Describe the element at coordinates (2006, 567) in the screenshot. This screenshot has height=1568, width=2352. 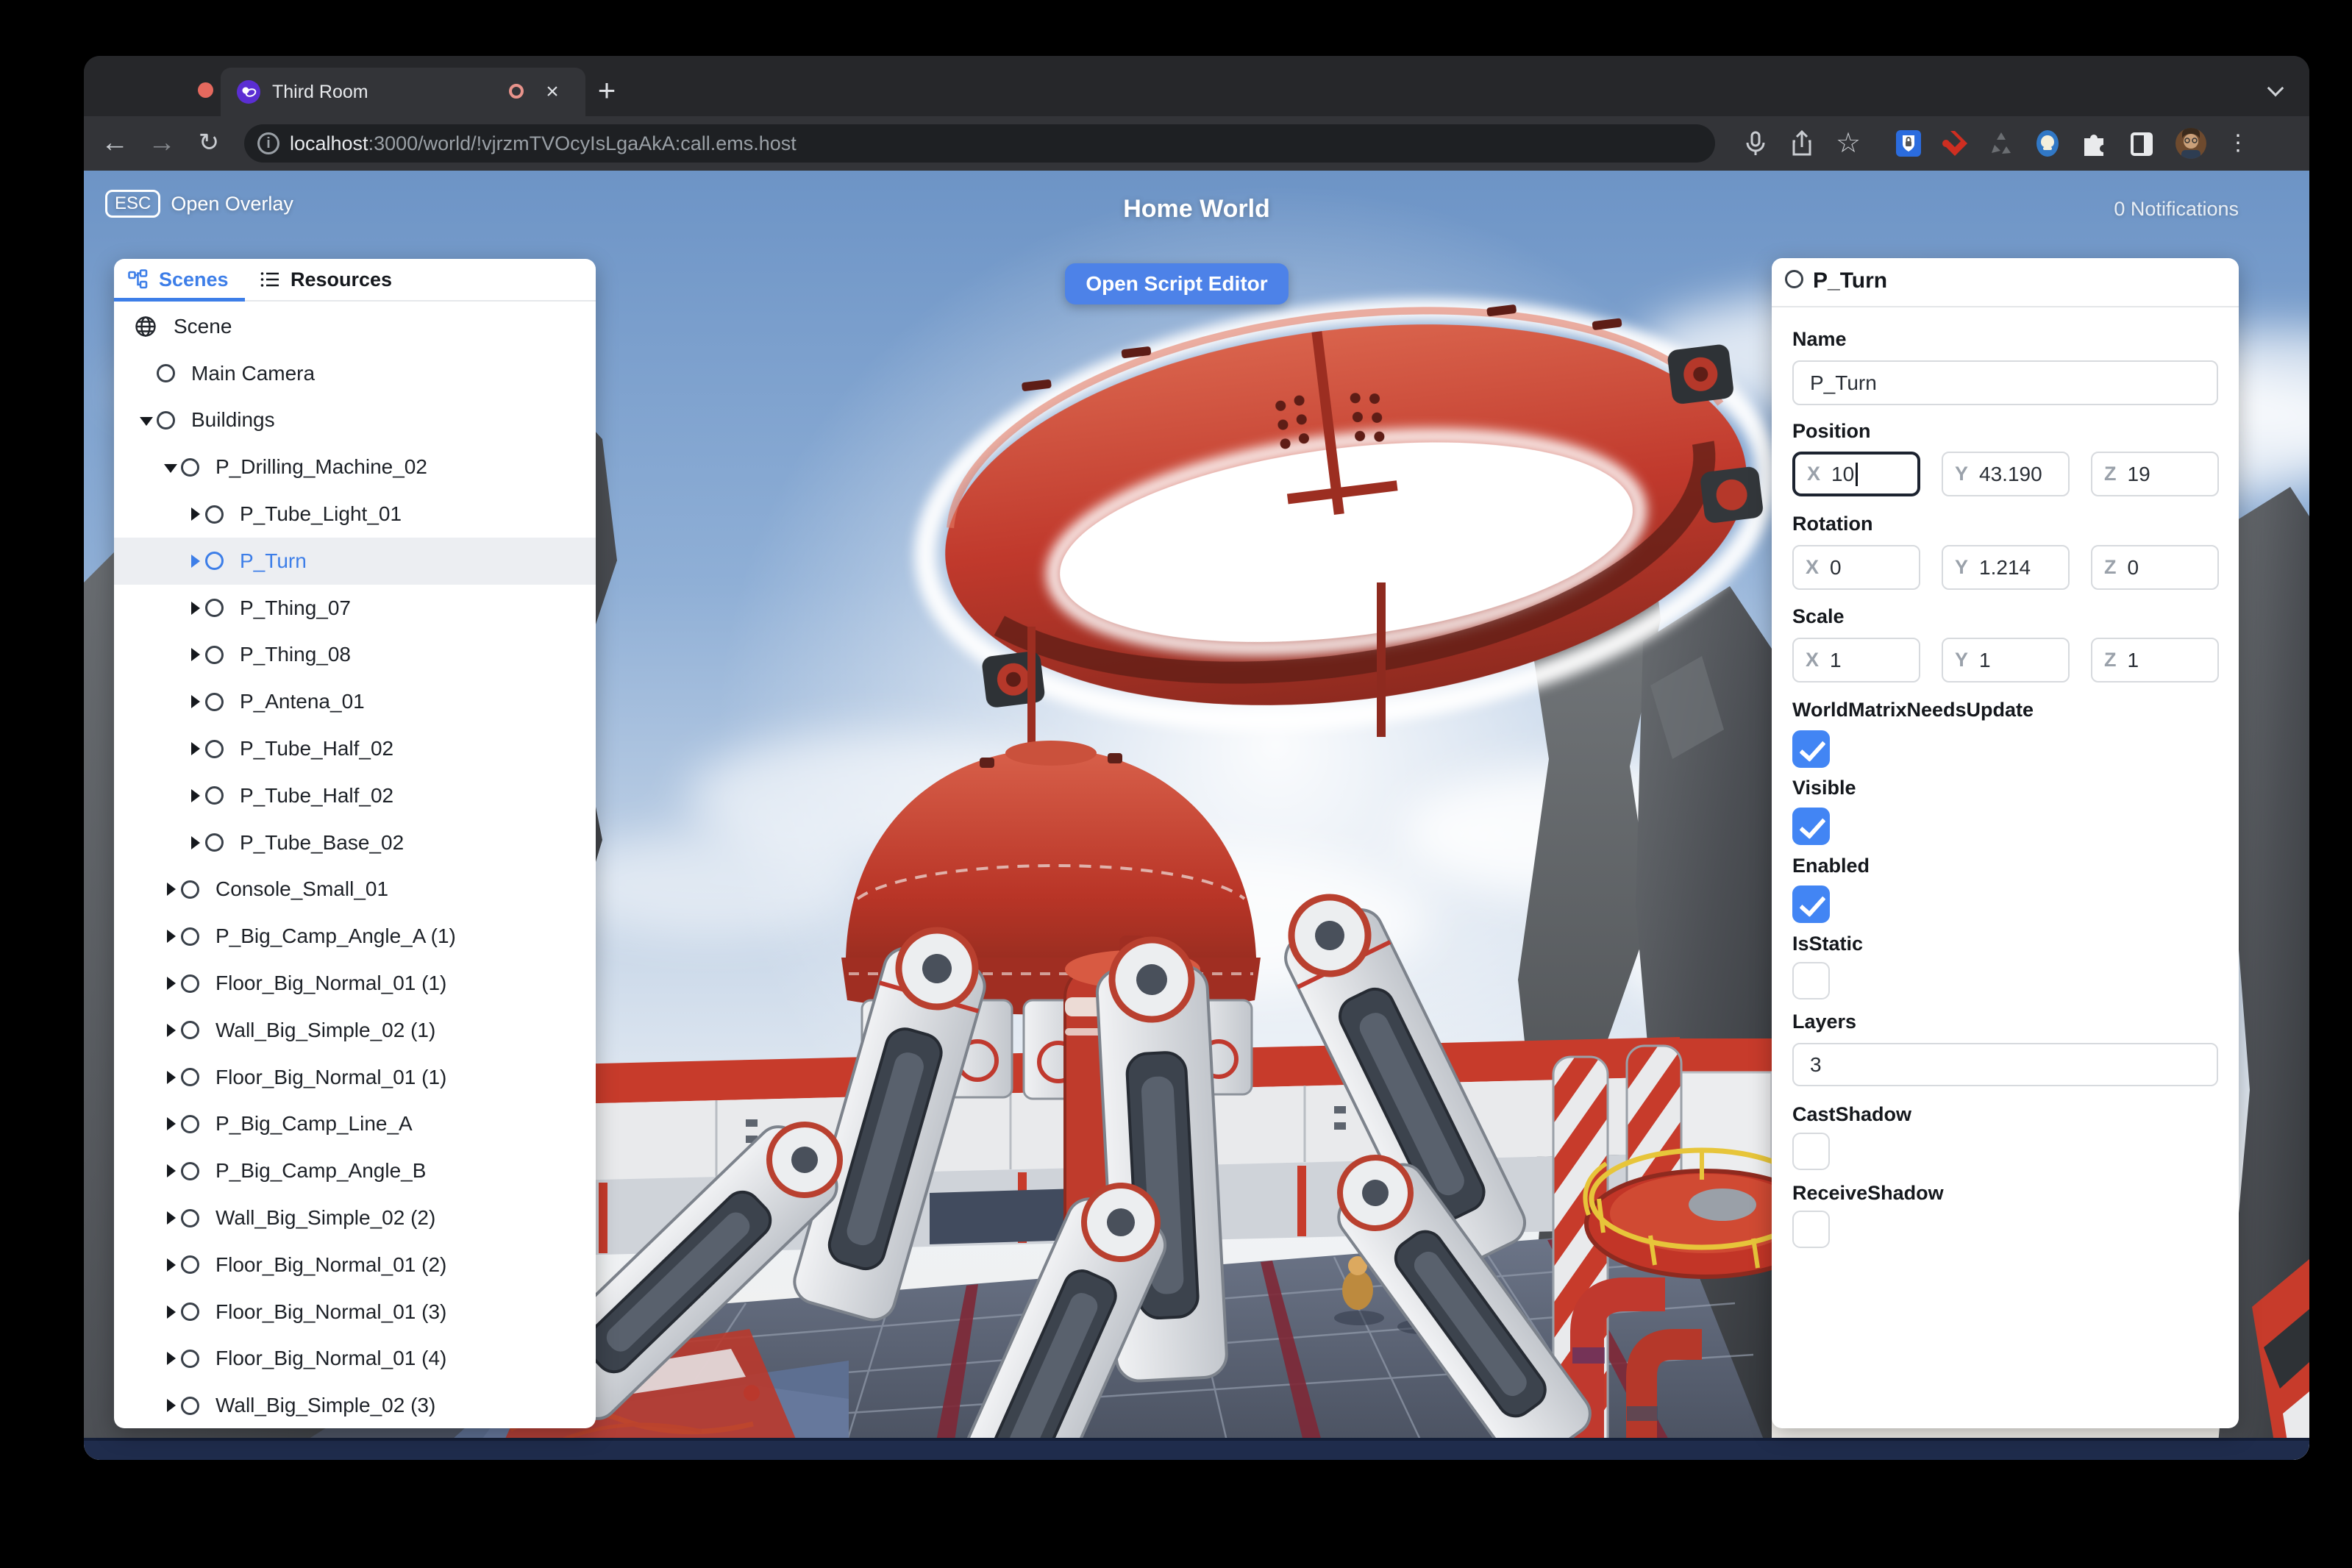
I see `rotation-y-input: Y 1.214` at that location.